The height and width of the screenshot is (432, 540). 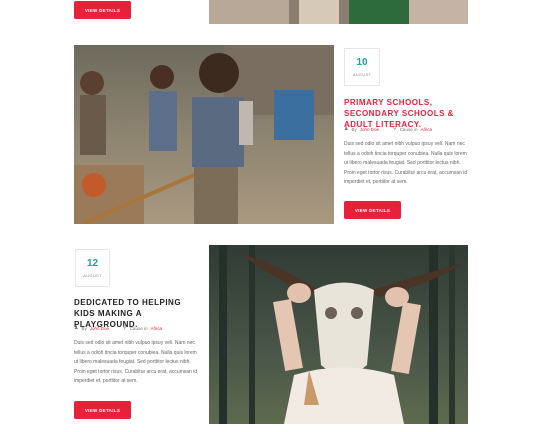 I want to click on view-details-button-top: VIEW DETAILS, so click(x=102, y=10).